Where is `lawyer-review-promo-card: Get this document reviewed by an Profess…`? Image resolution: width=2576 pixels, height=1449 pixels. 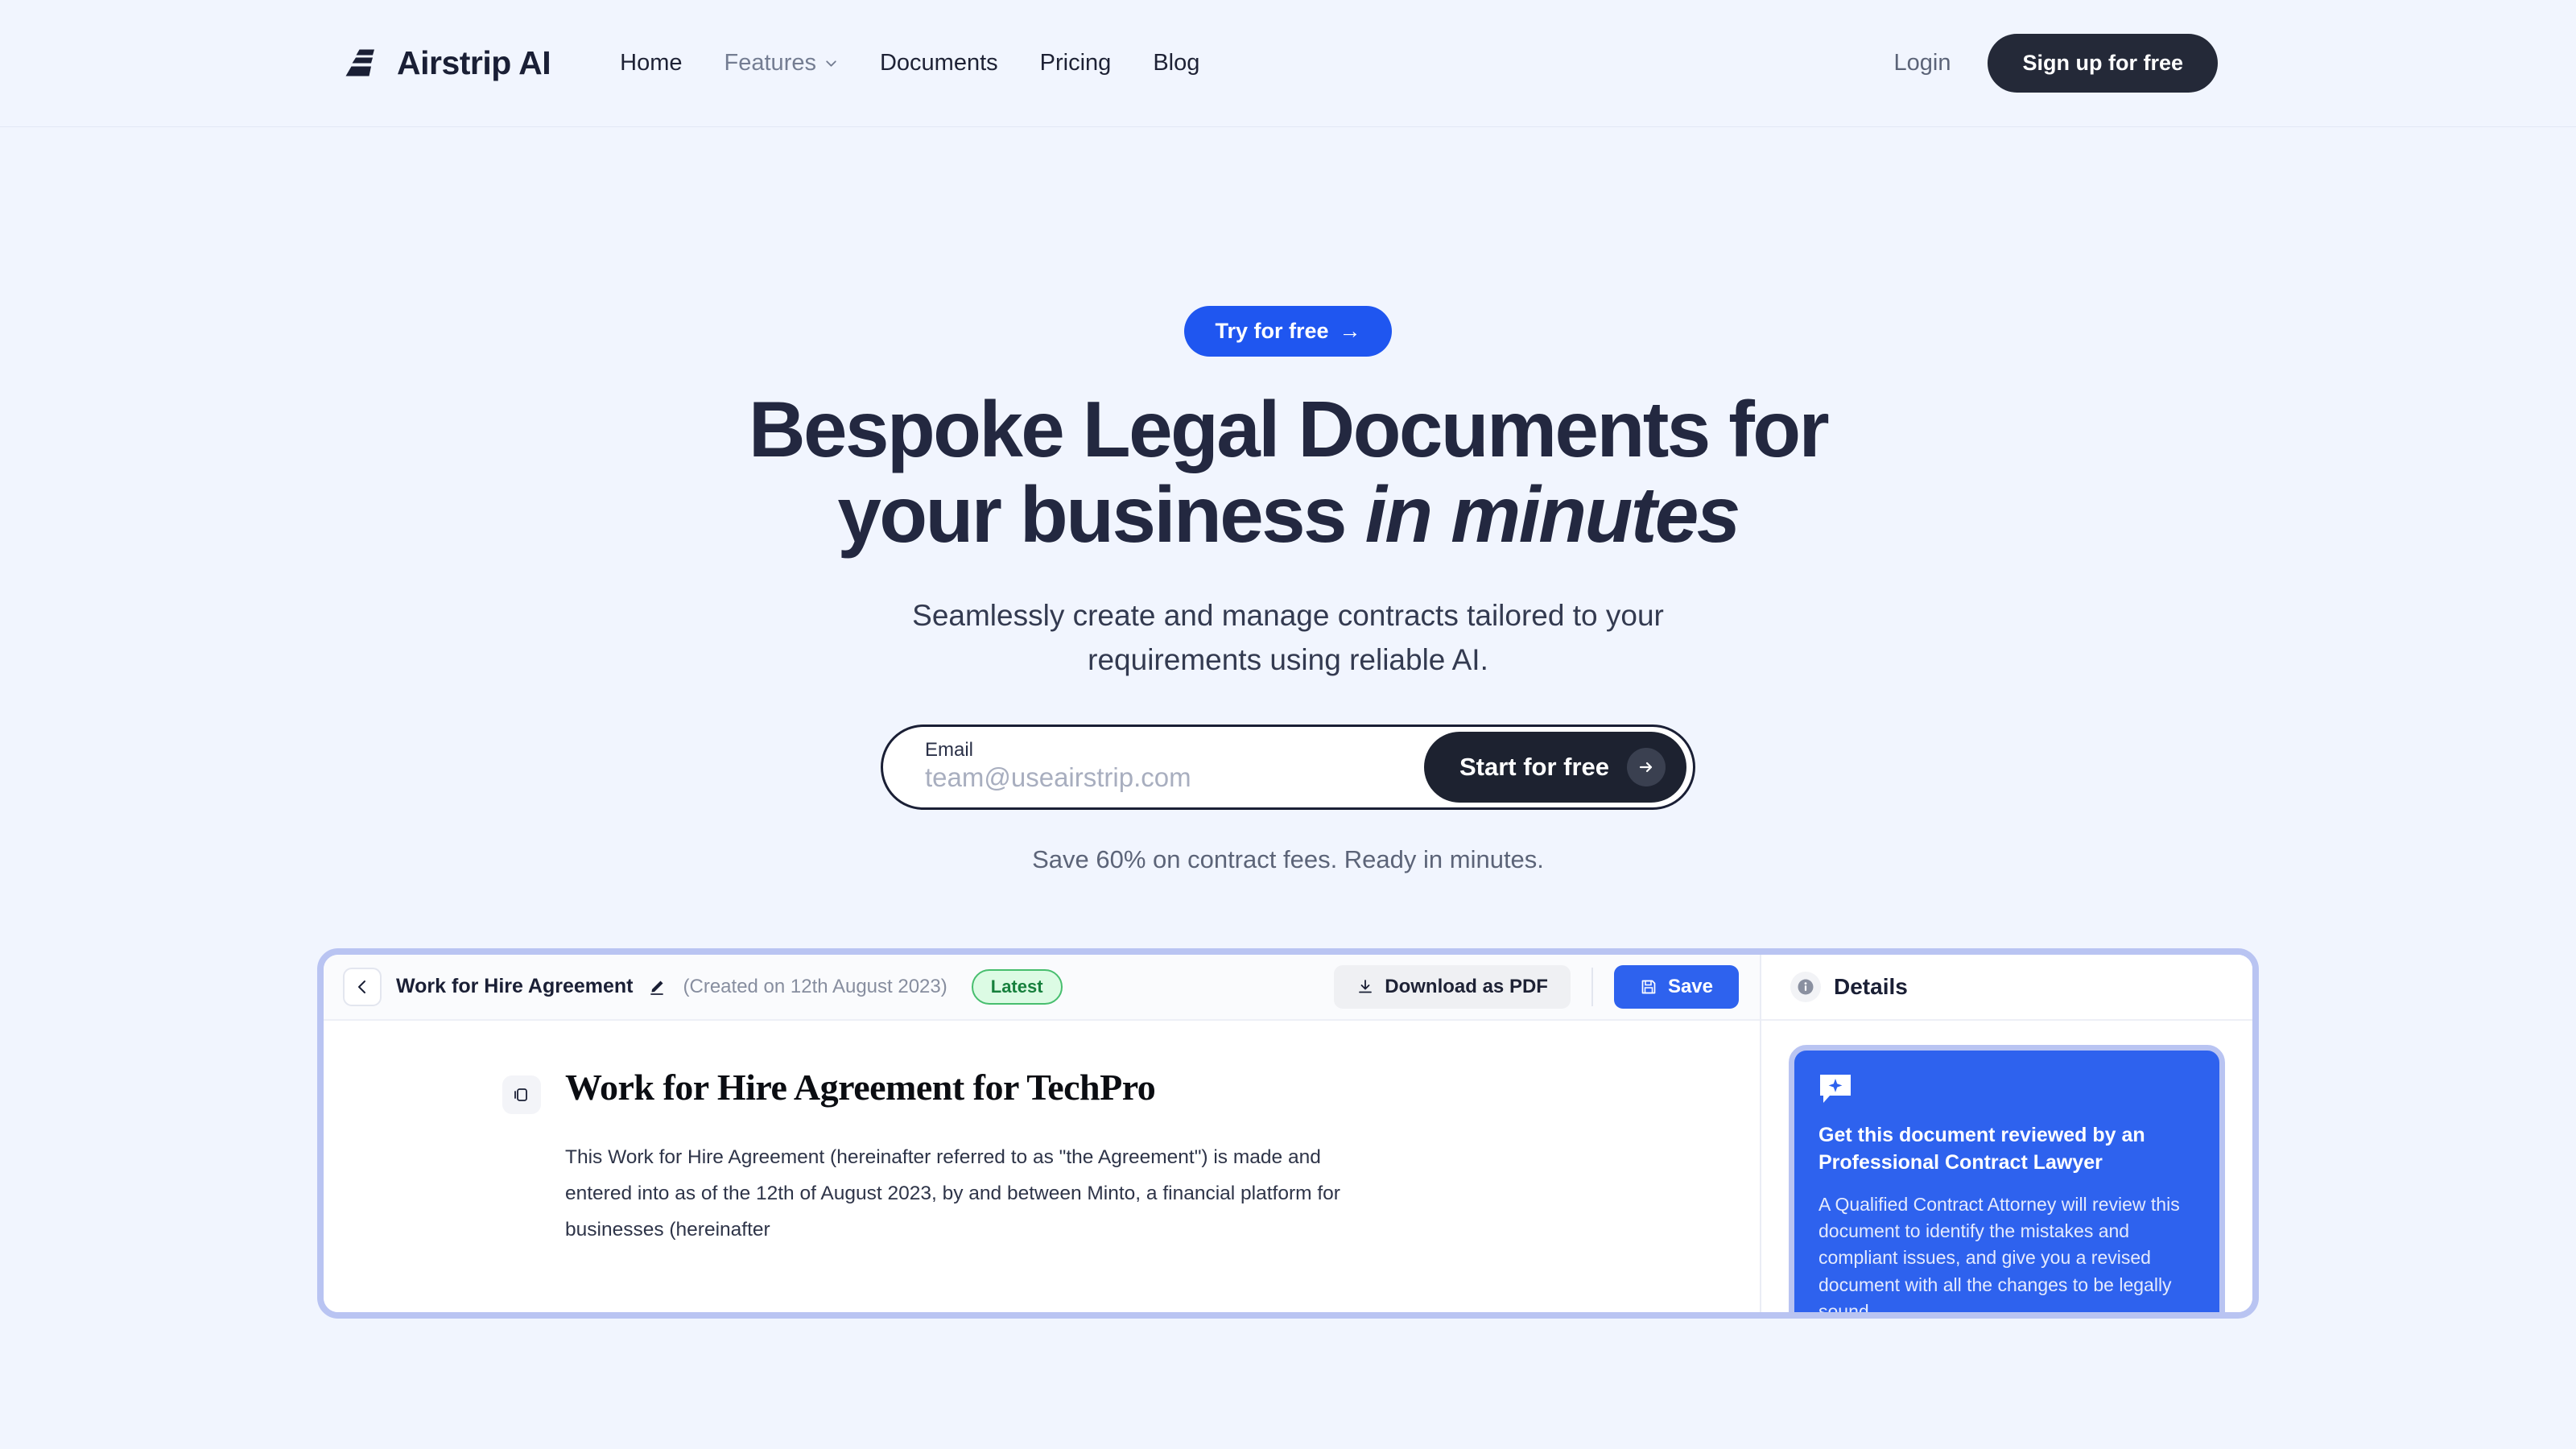 lawyer-review-promo-card: Get this document reviewed by an Profess… is located at coordinates (2007, 1178).